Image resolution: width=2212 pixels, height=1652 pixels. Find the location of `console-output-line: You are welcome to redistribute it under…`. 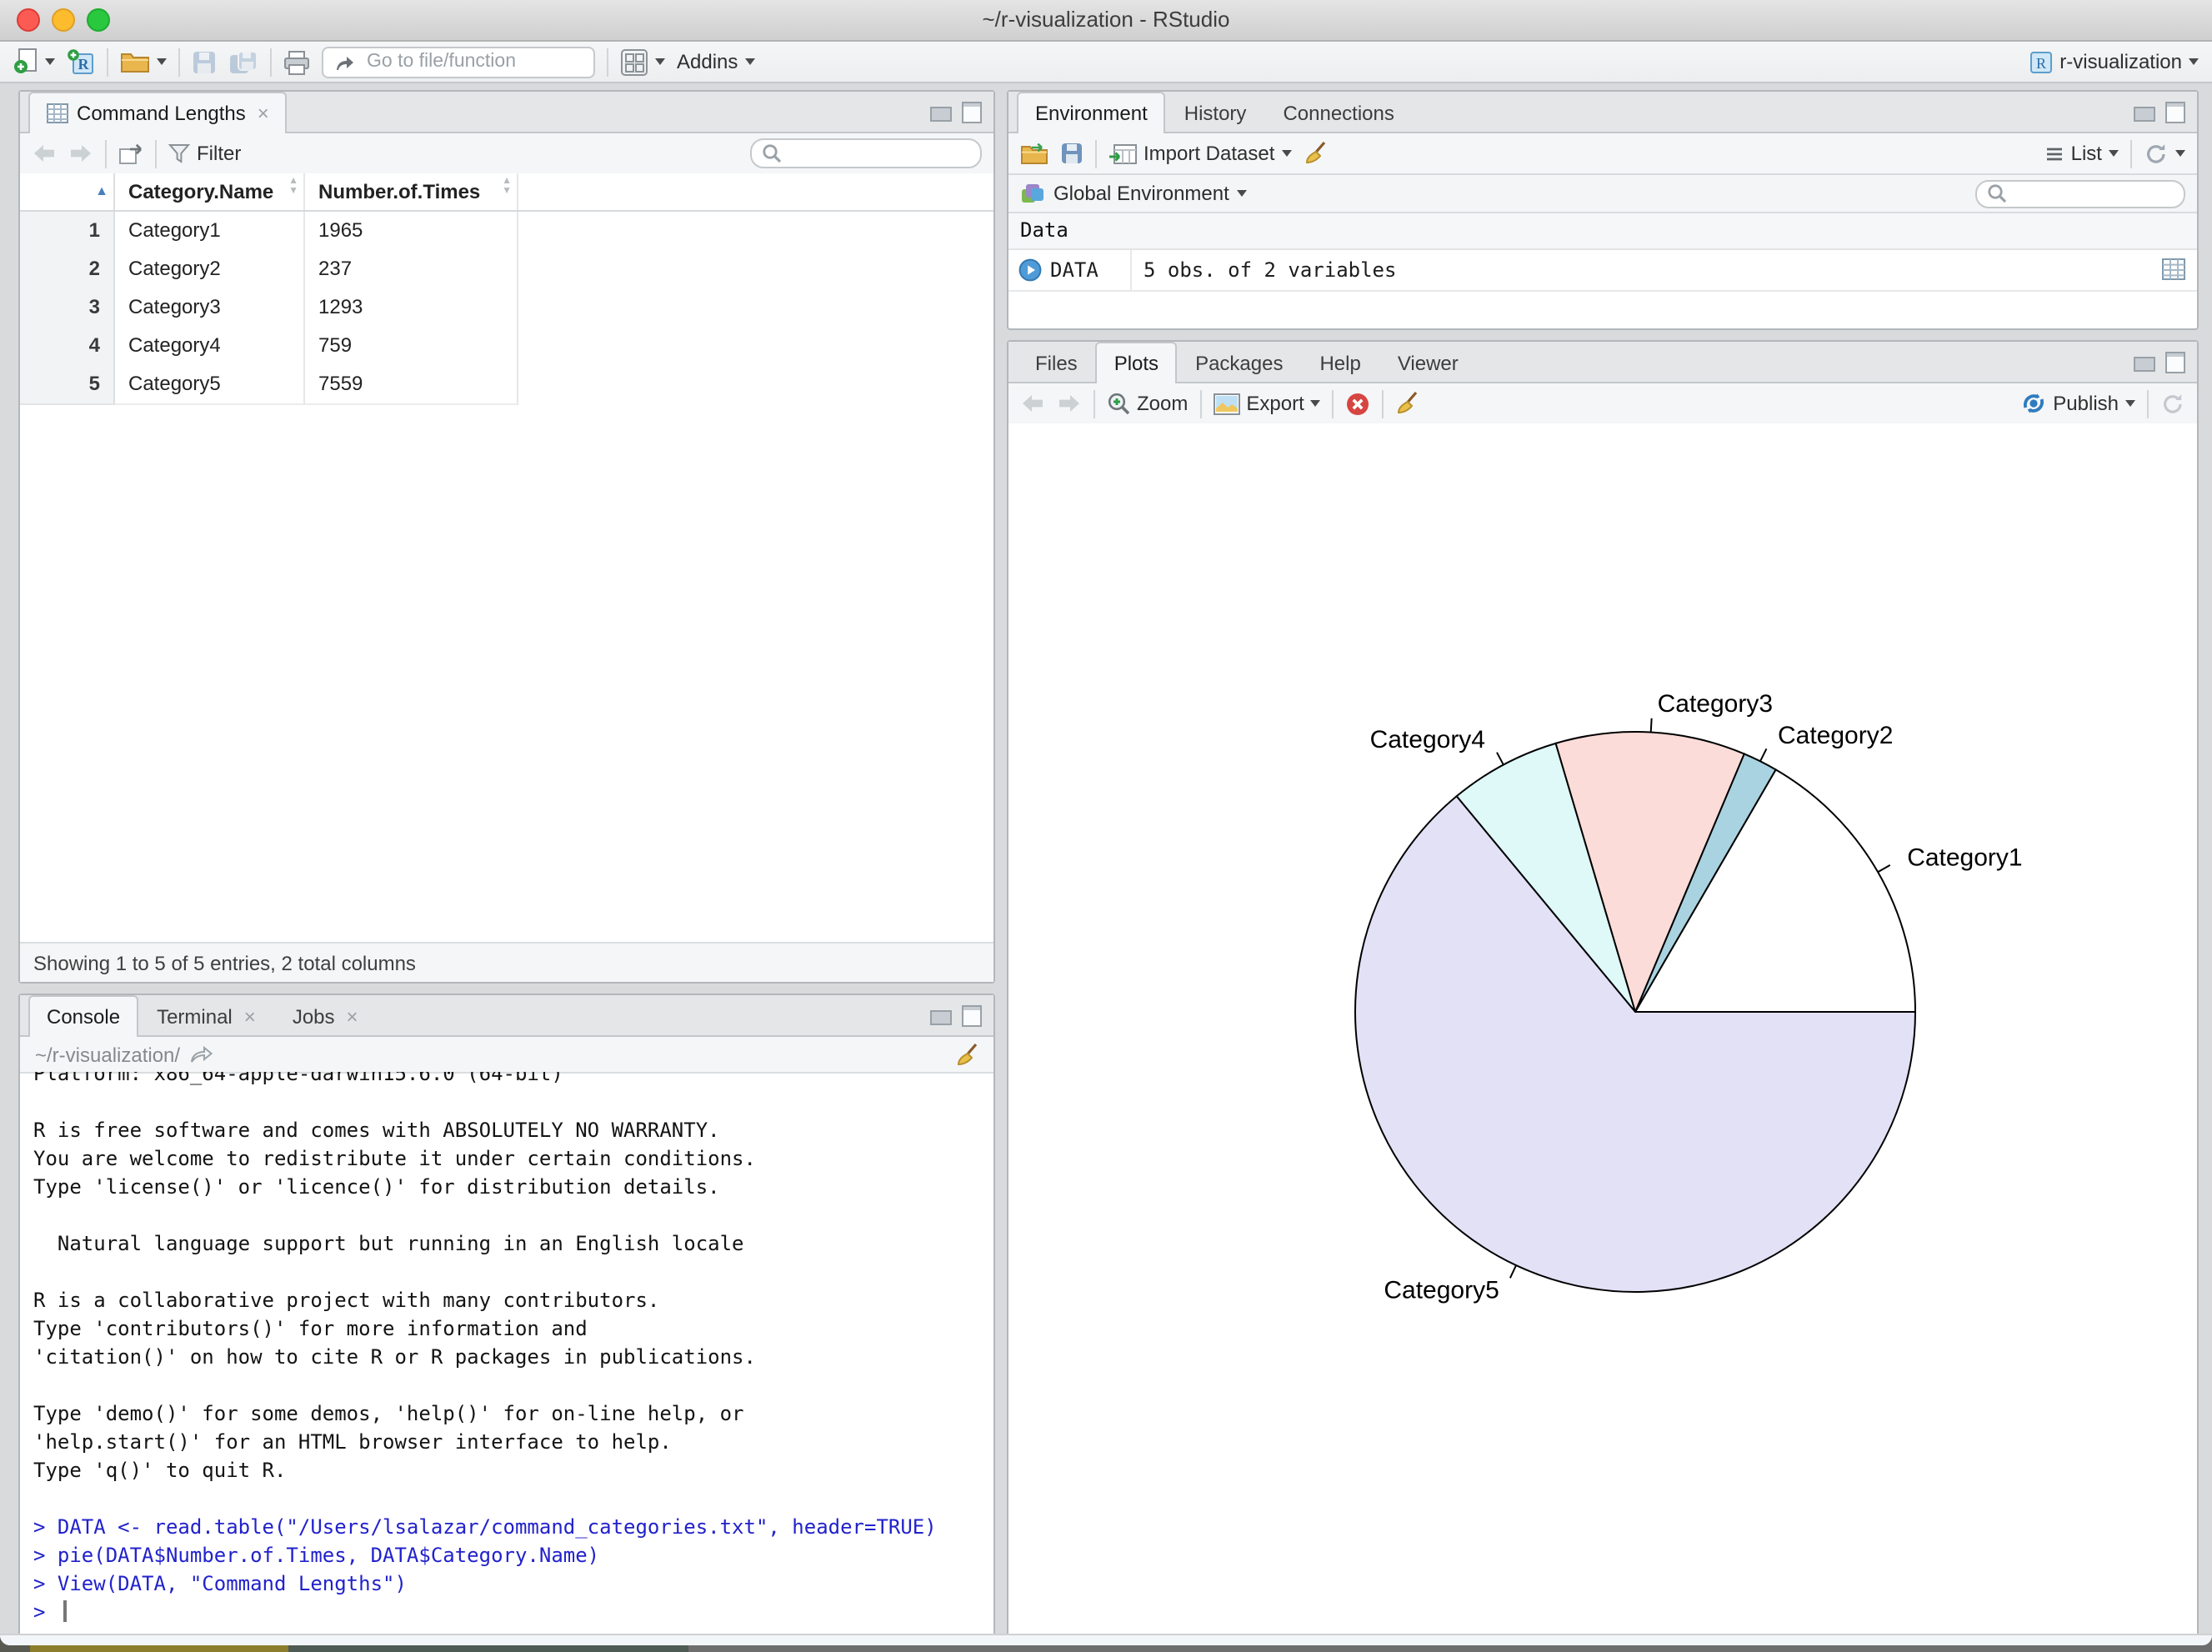

console-output-line: You are welcome to redistribute it under… is located at coordinates (394, 1158).